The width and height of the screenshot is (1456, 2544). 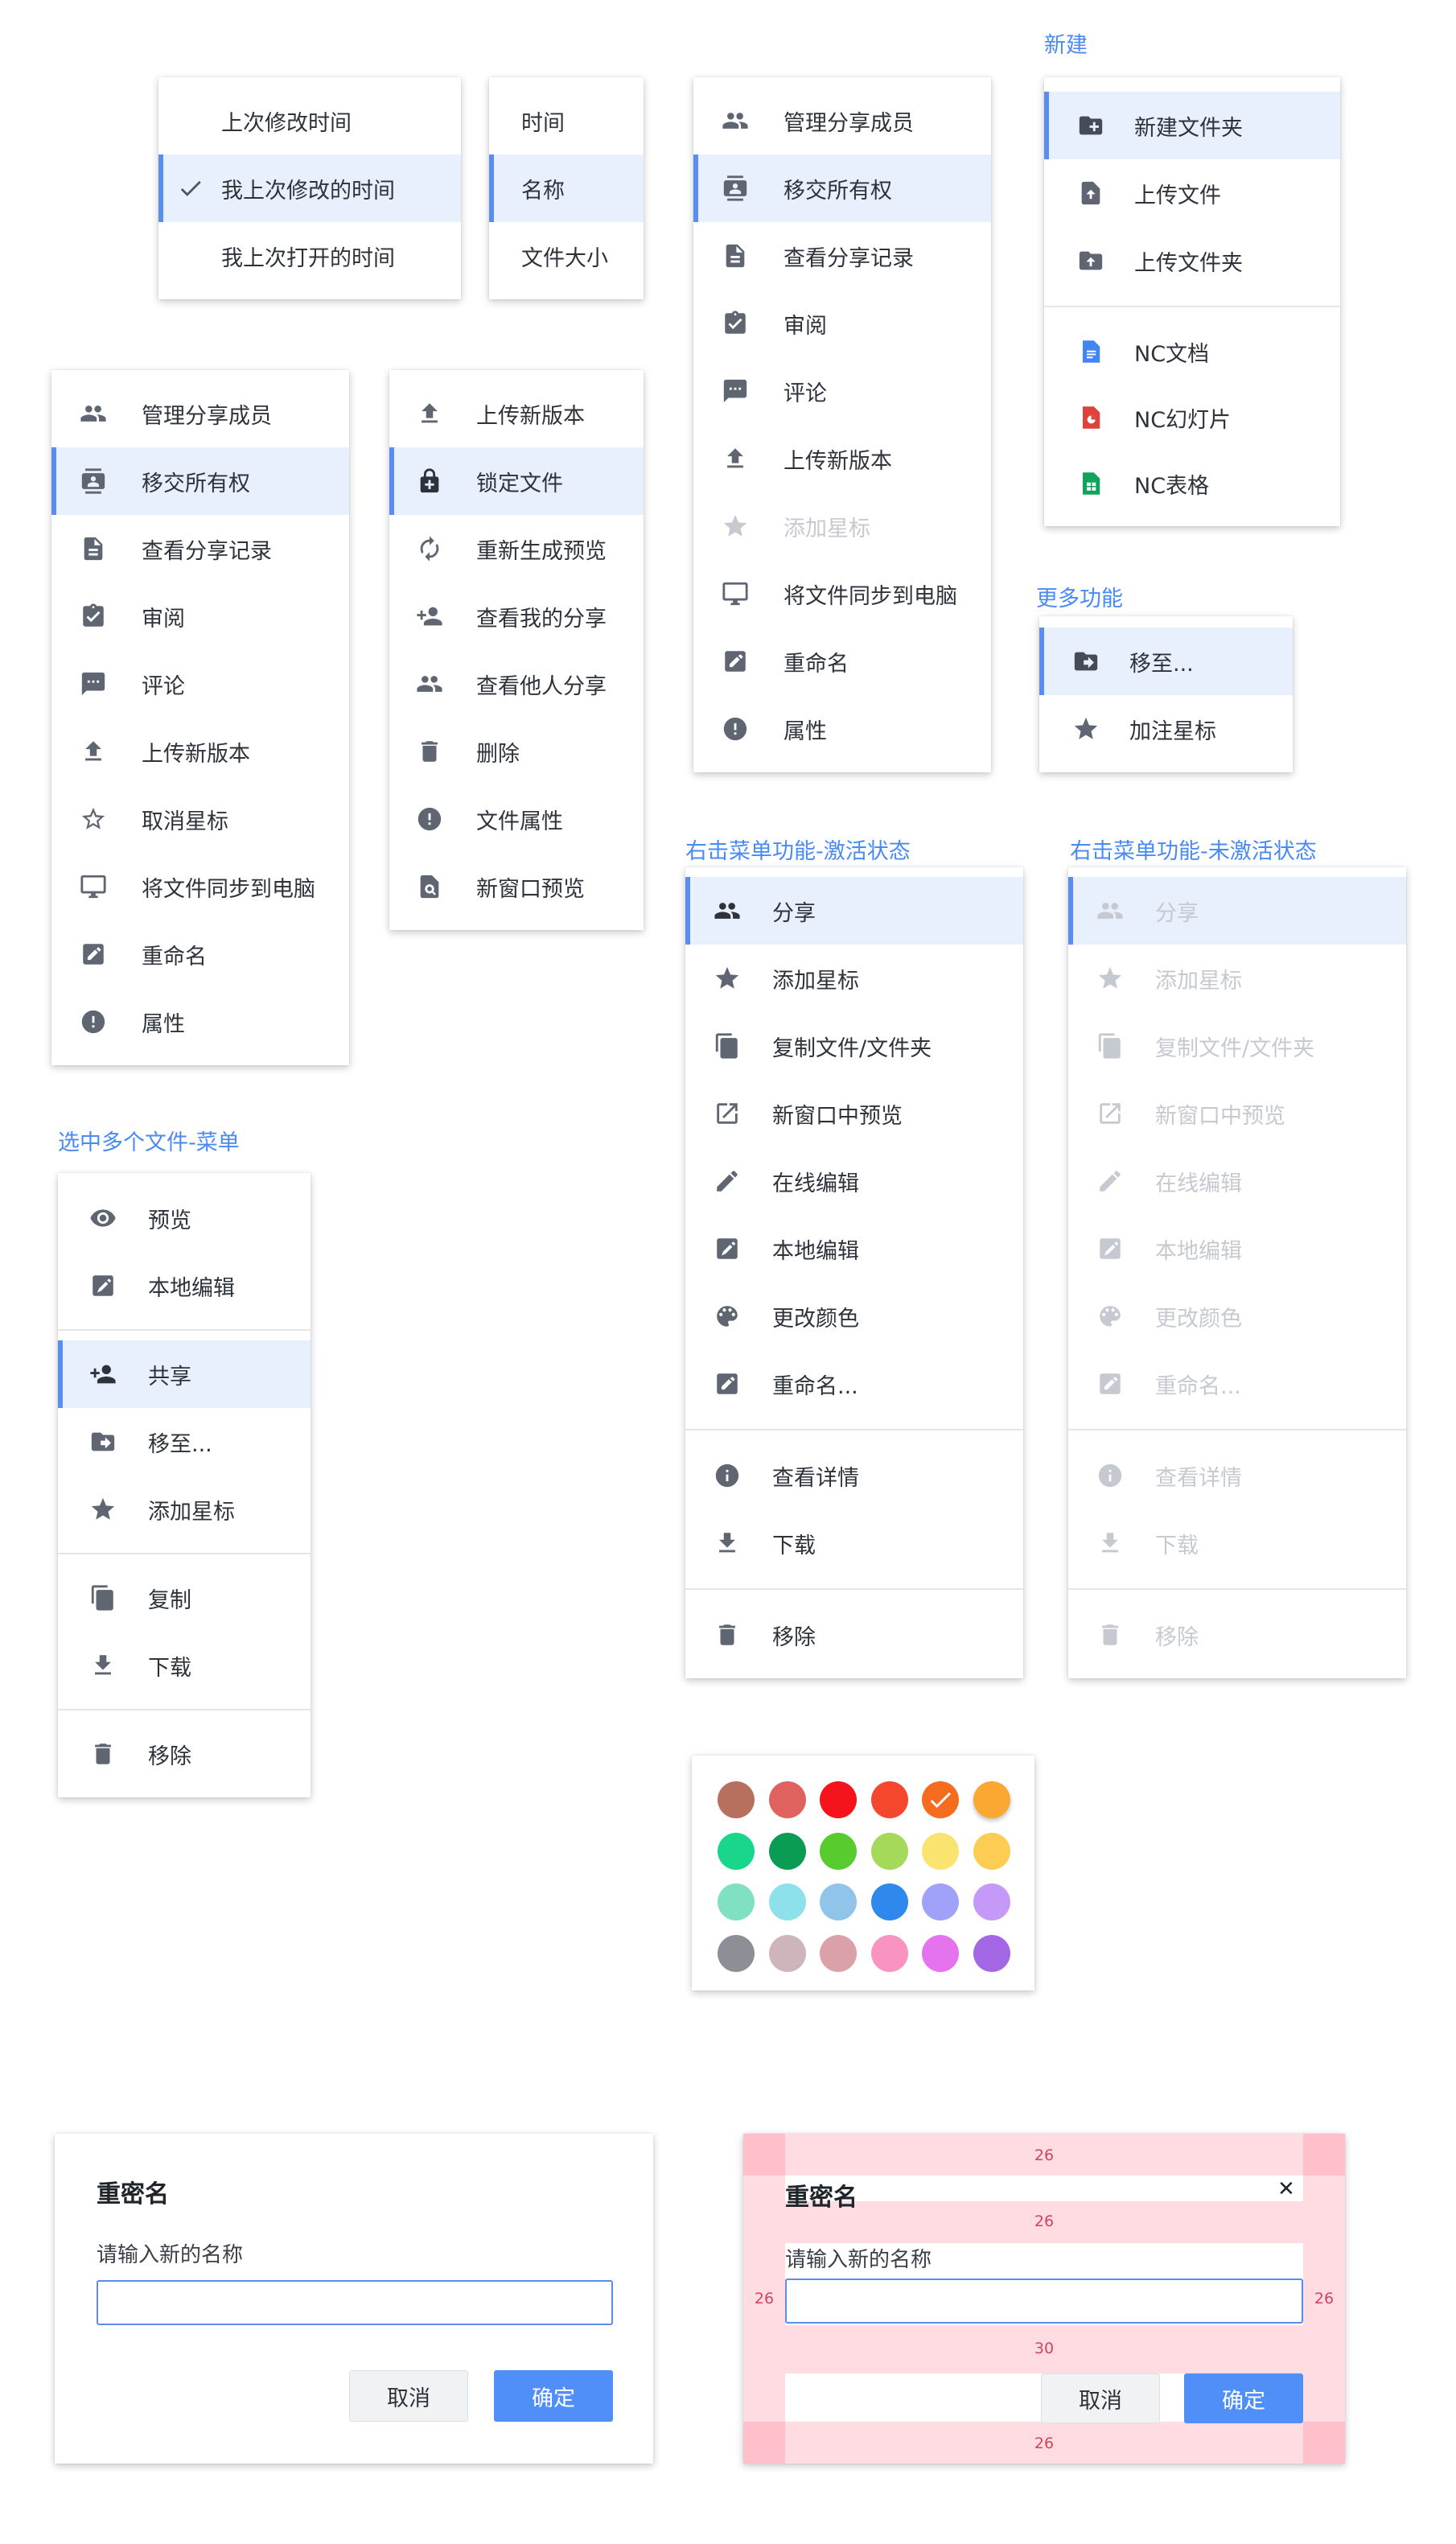 I want to click on menu-item-lock-file: 锁定文件, so click(x=516, y=481).